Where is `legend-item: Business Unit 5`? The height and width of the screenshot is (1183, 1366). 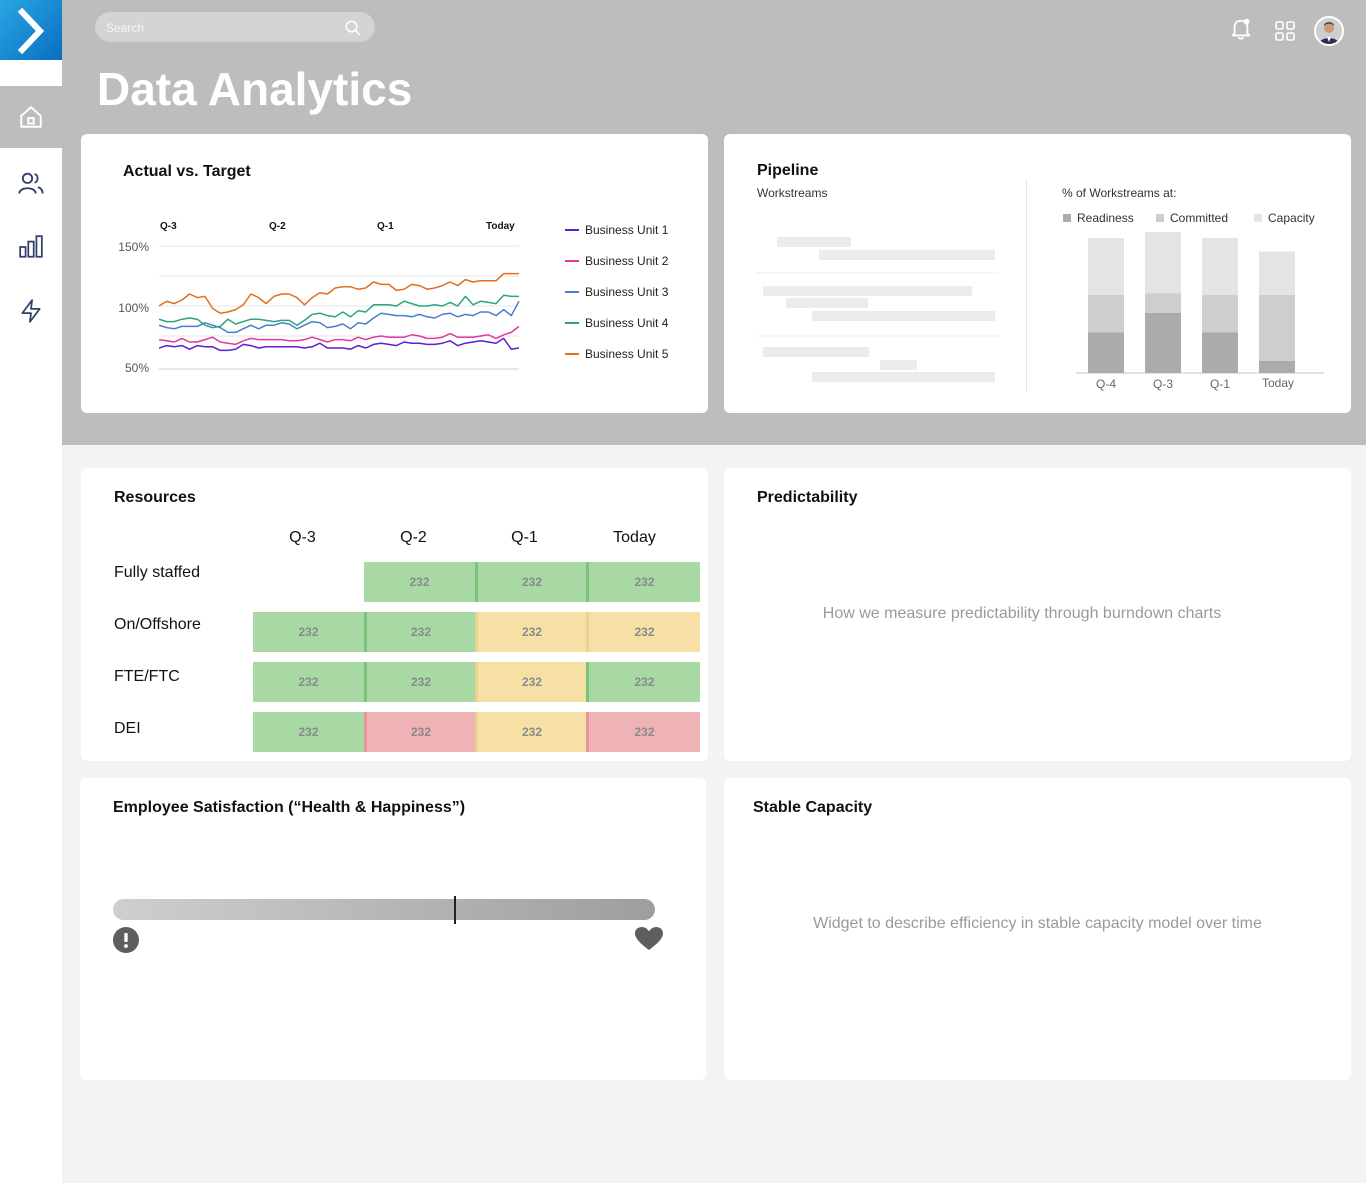
legend-item: Business Unit 5 is located at coordinates (616, 354).